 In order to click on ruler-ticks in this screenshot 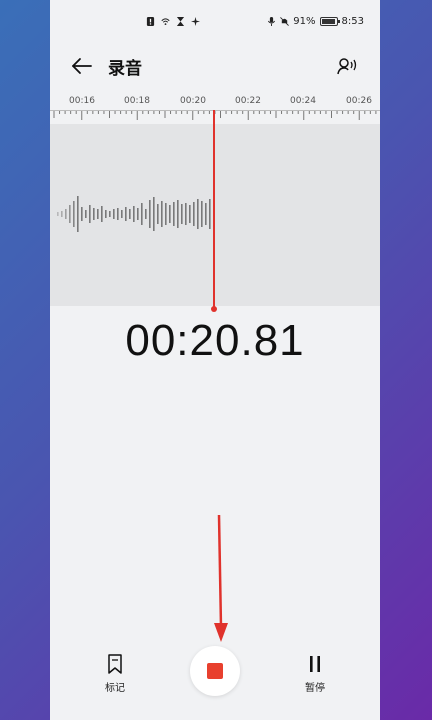, I will do `click(215, 115)`.